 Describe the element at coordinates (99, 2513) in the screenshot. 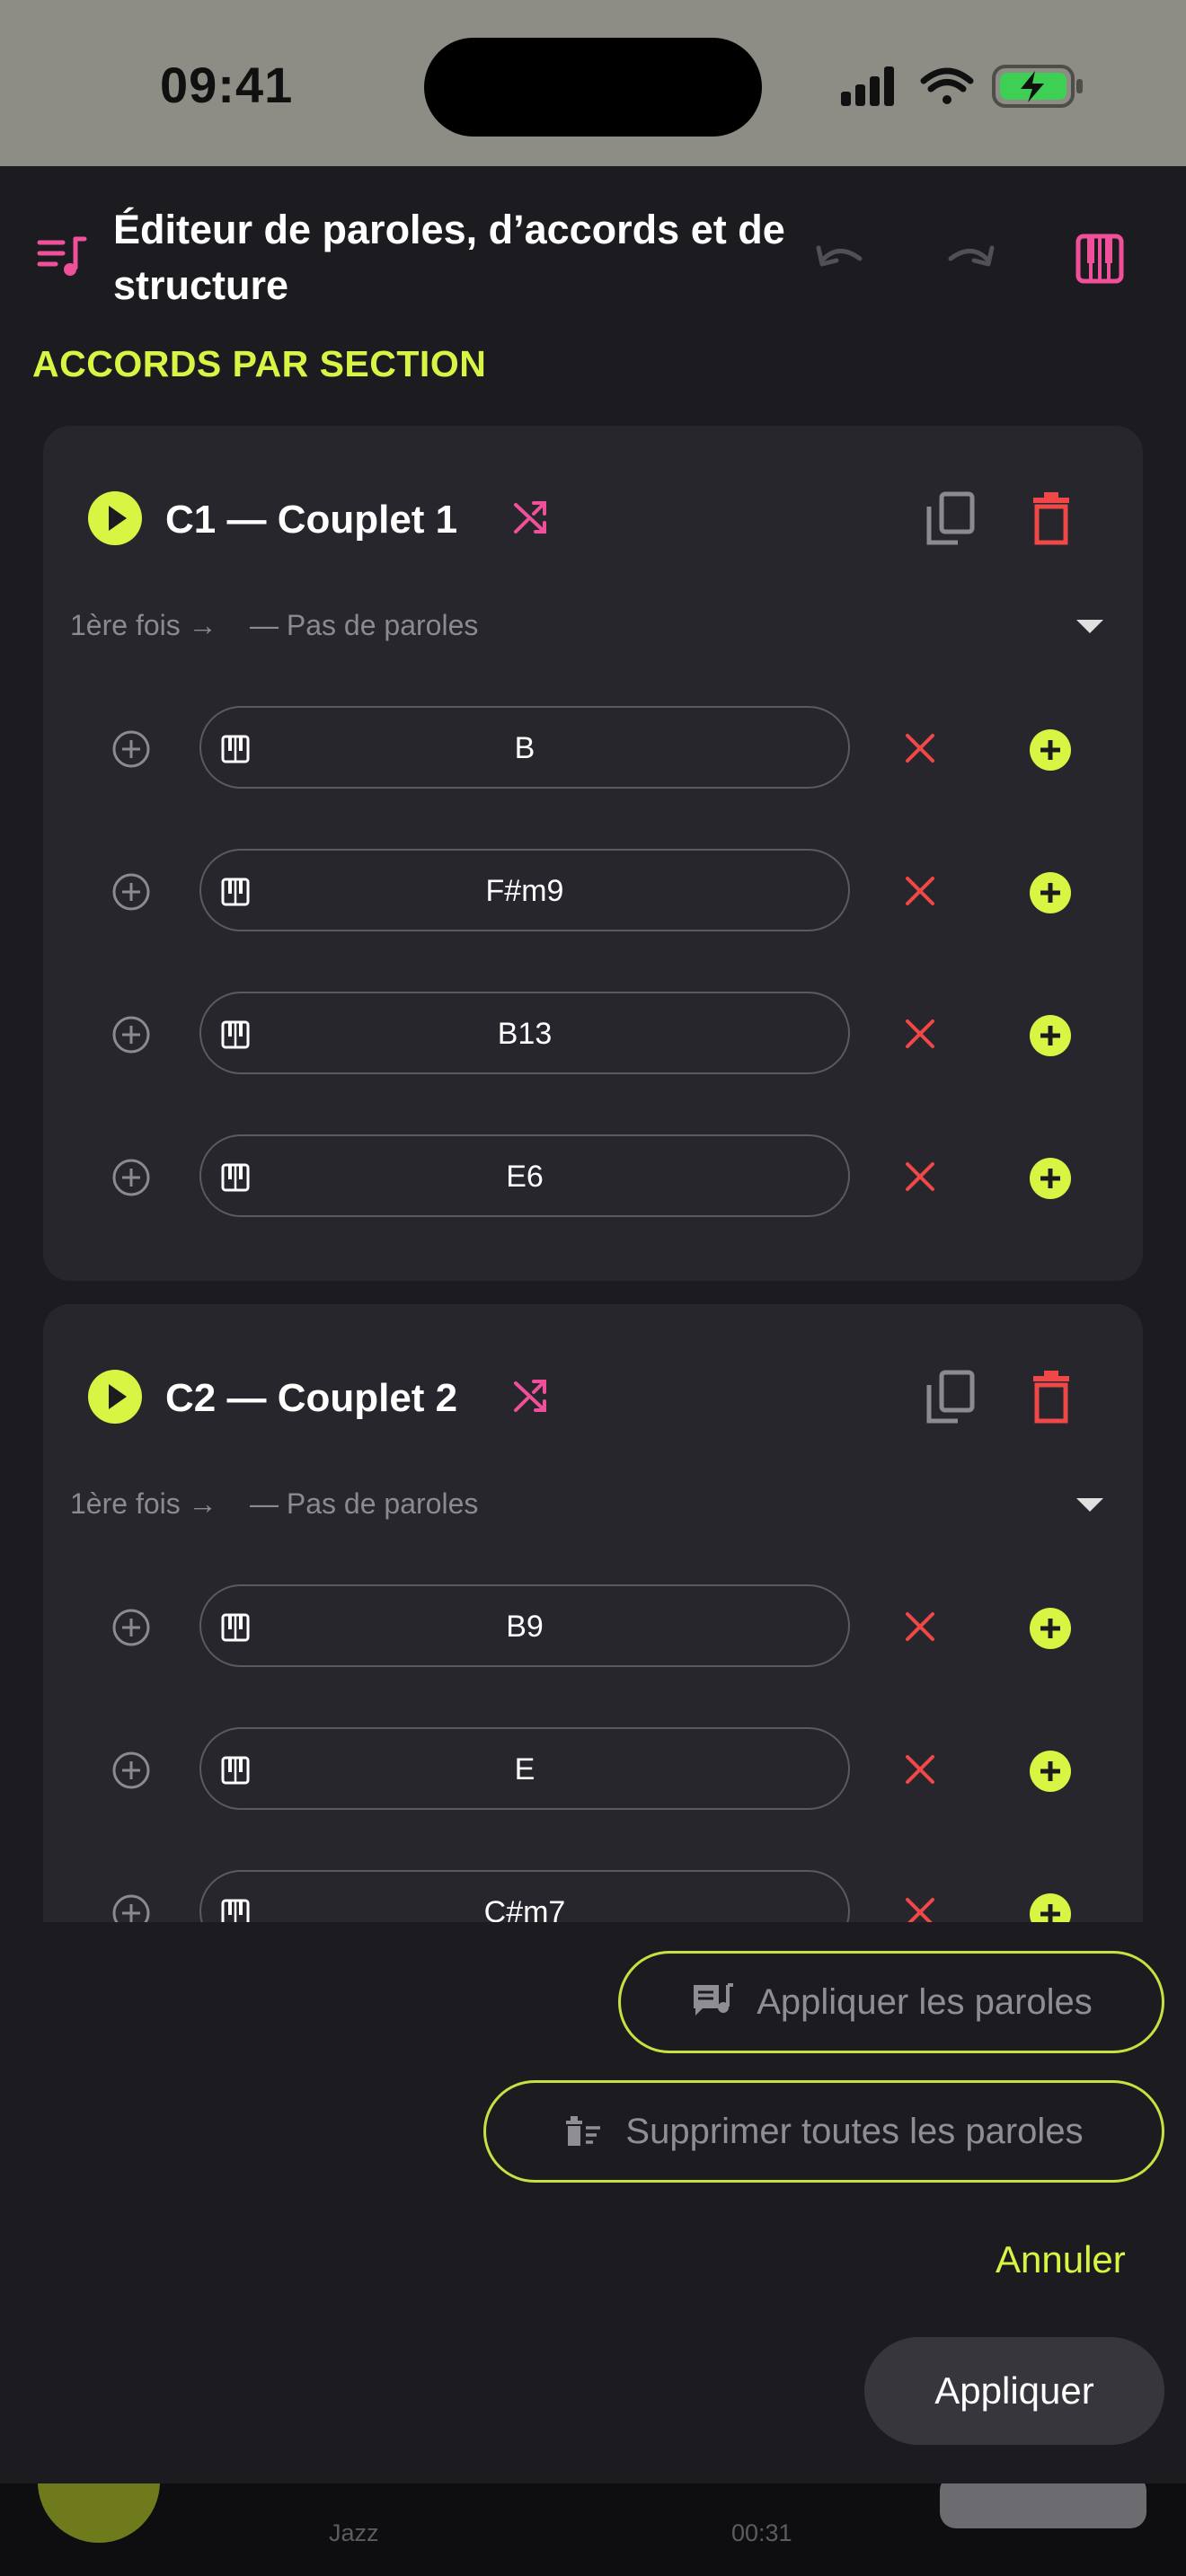

I see `album-art` at that location.